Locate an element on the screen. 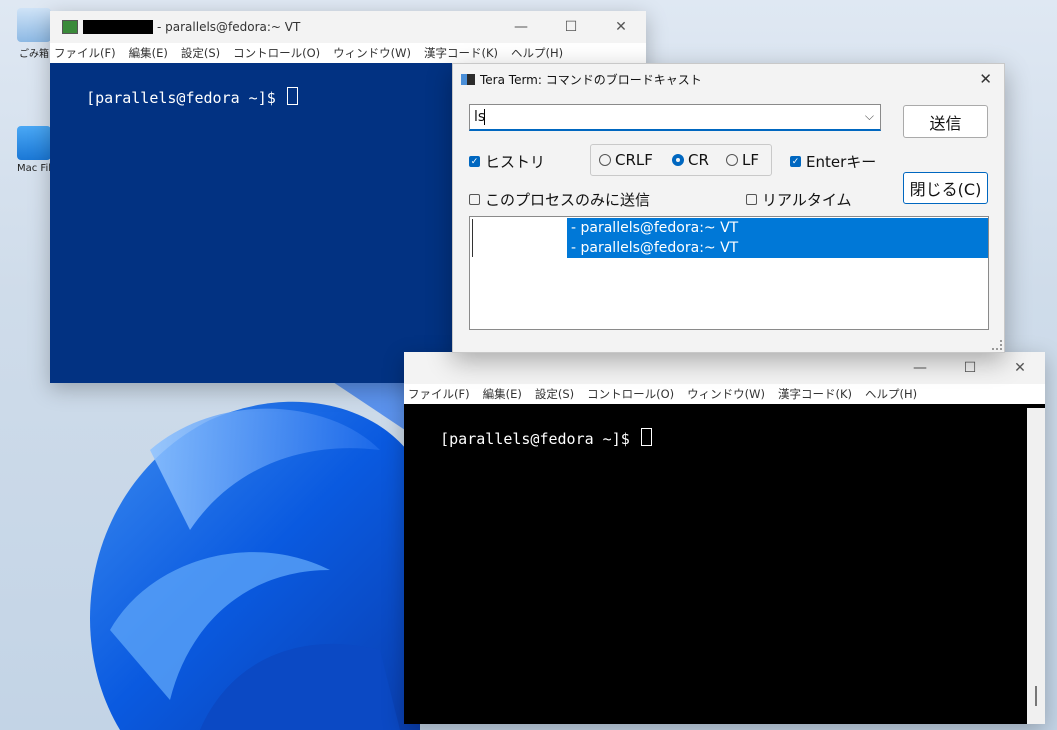 This screenshot has width=1057, height=730. radio-cr-label: CR is located at coordinates (698, 160).